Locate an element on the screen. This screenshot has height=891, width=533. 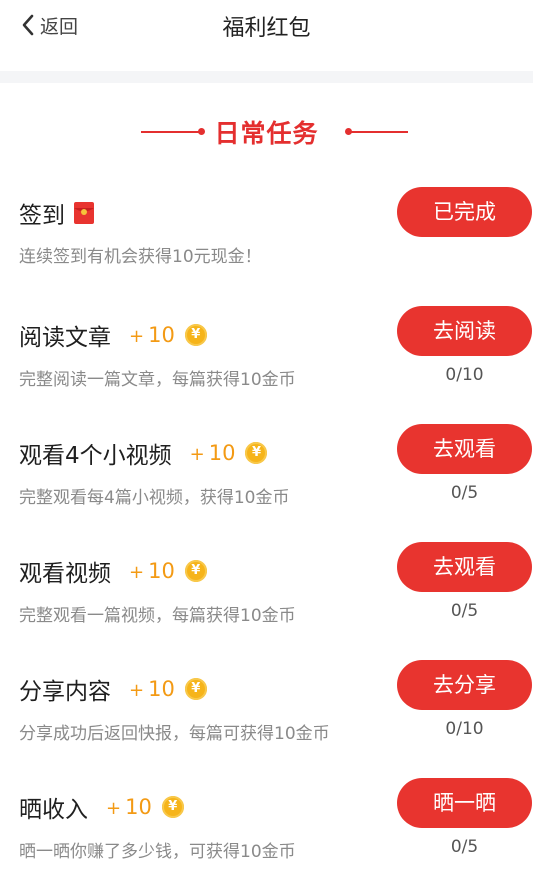
task-title-row: 观看视频 +10 is located at coordinates (113, 571).